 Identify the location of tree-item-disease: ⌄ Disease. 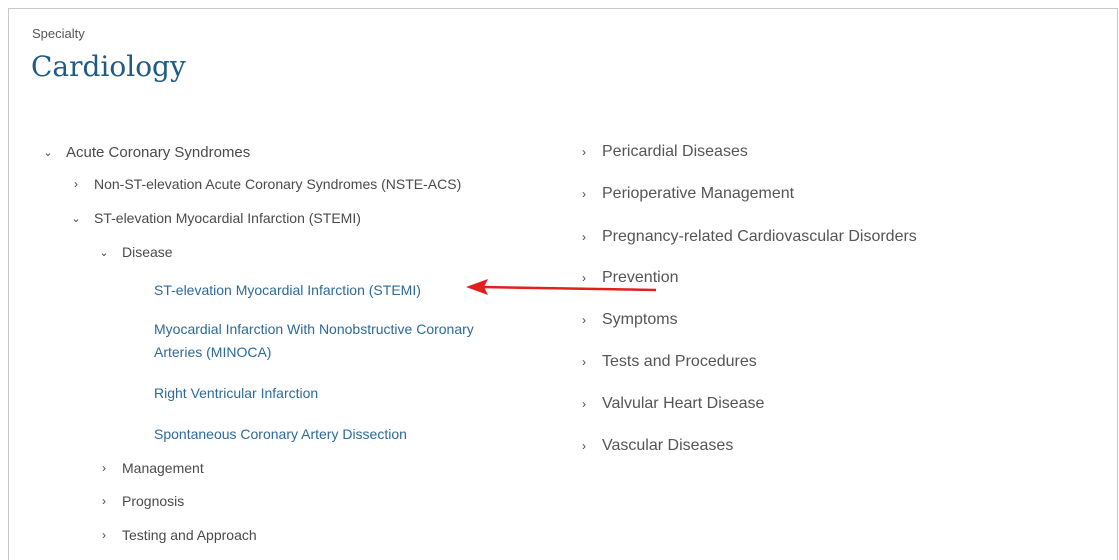
(134, 252).